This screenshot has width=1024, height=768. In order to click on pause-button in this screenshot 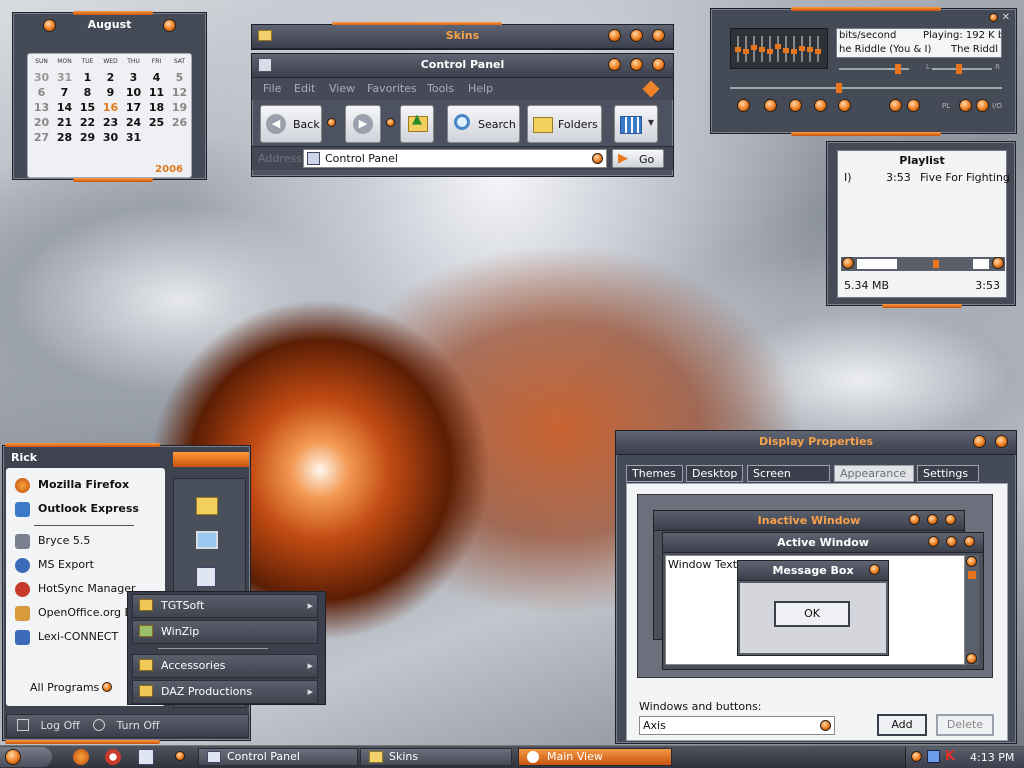, I will do `click(795, 105)`.